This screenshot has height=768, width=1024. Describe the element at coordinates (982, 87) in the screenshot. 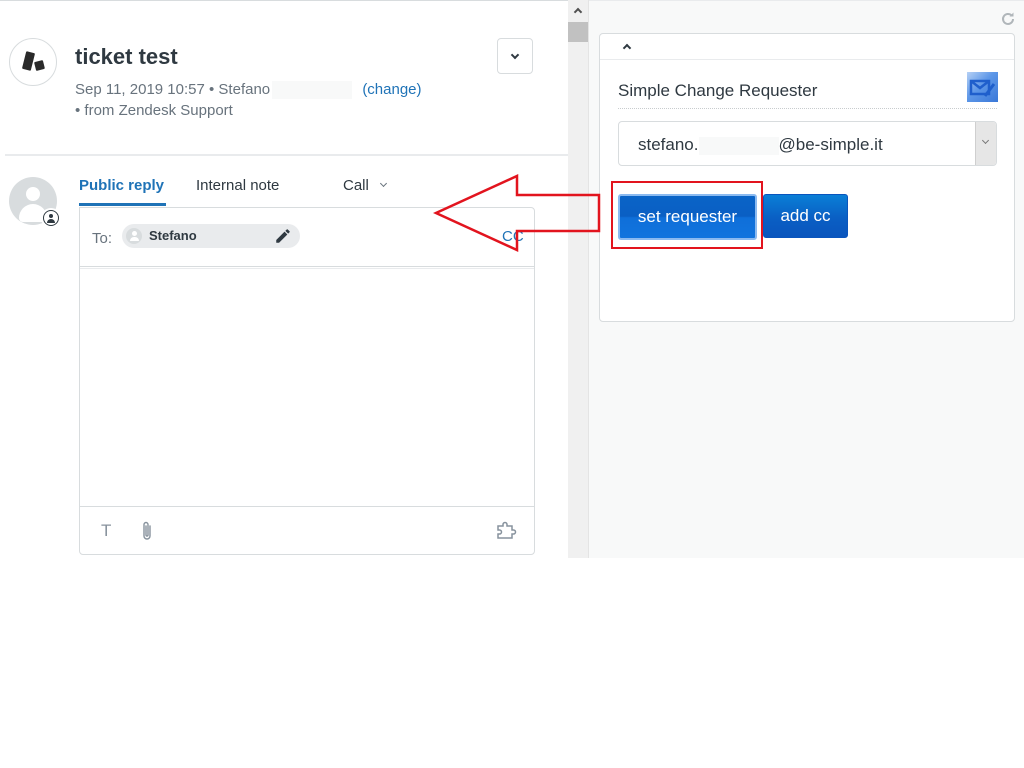

I see `envelope-logo-icon` at that location.